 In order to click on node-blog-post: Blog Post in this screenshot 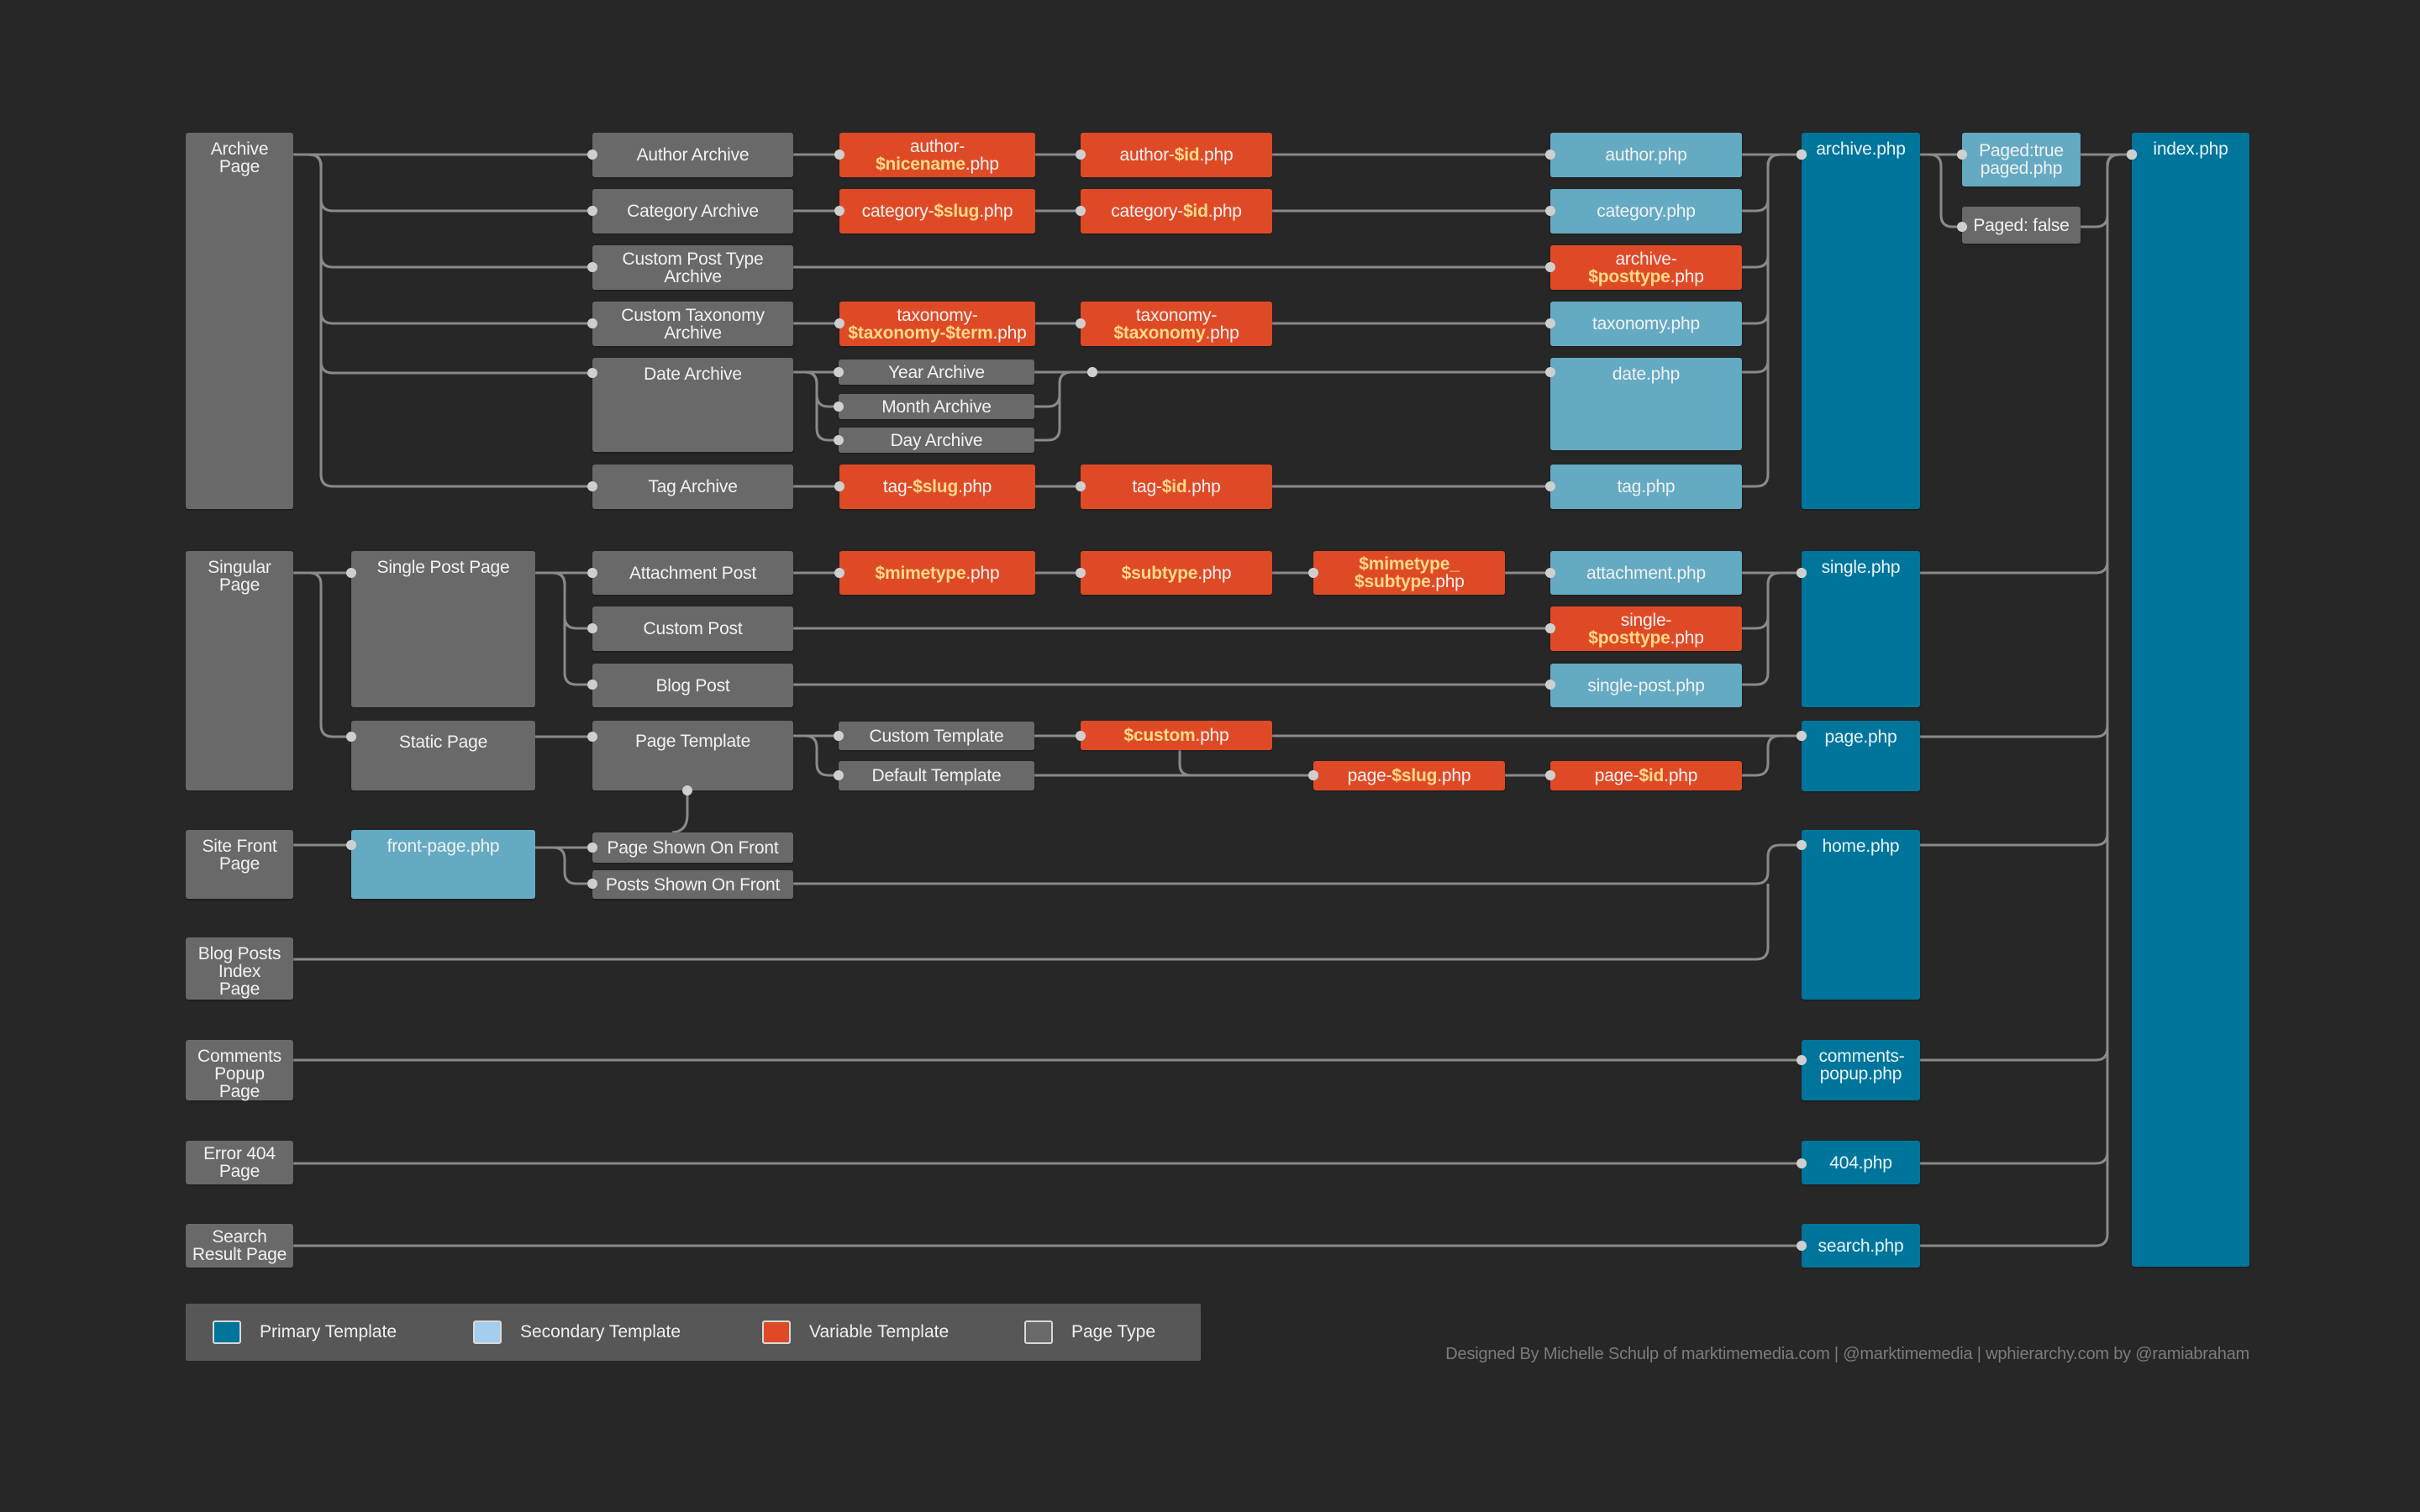, I will do `click(692, 685)`.